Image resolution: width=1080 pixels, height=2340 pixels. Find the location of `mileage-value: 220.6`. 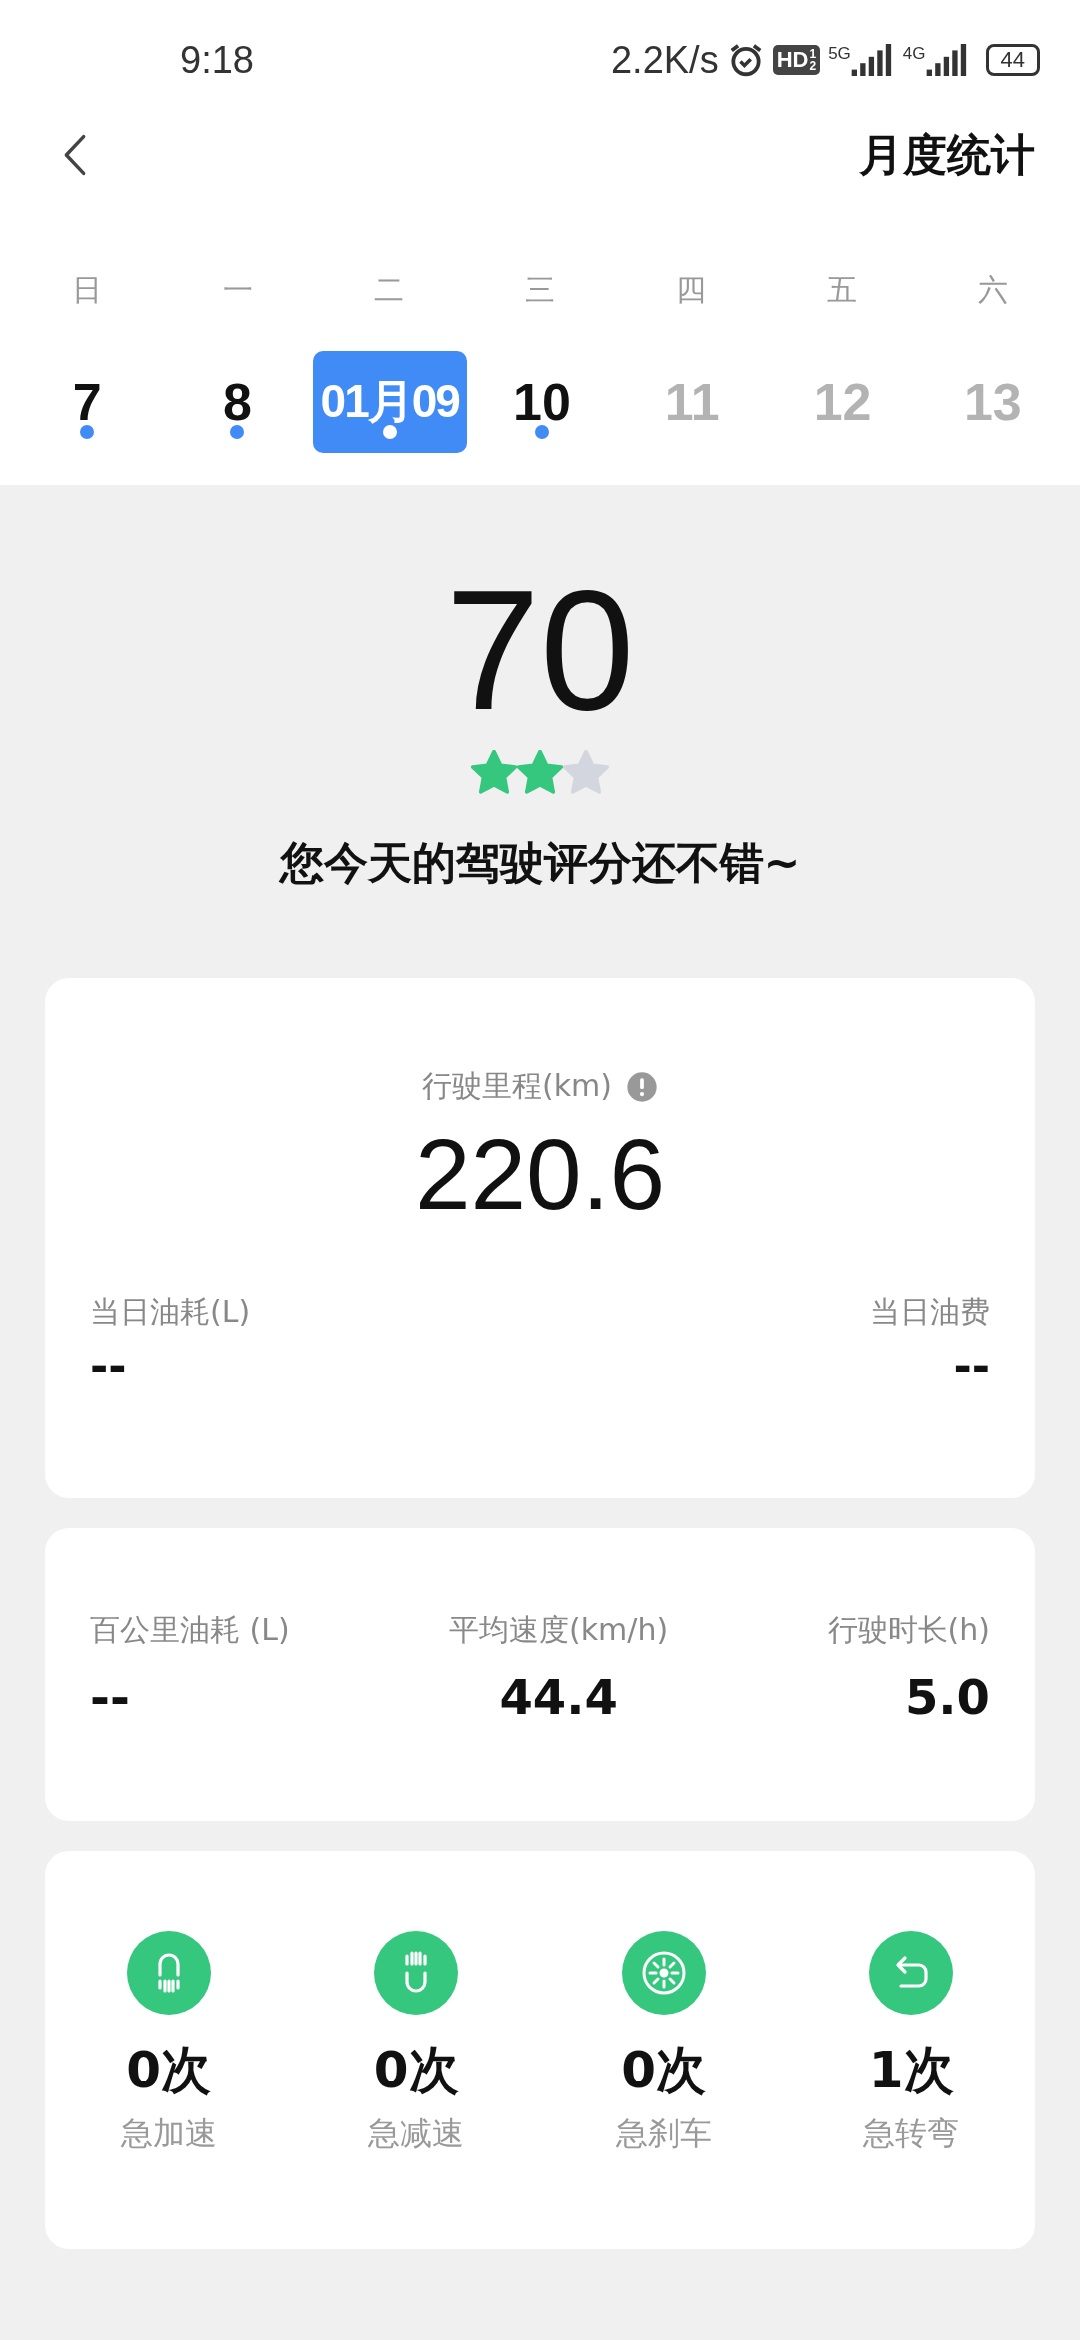

mileage-value: 220.6 is located at coordinates (540, 1174).